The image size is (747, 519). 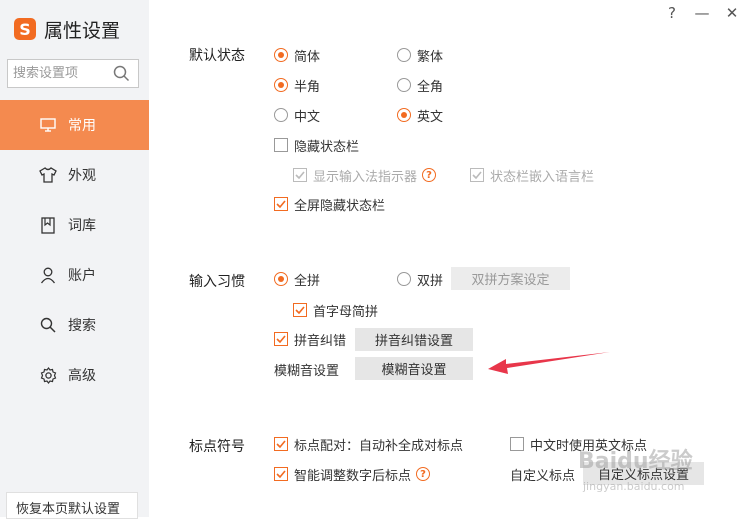 I want to click on radio-double-pinyin: 双拼, so click(x=420, y=279).